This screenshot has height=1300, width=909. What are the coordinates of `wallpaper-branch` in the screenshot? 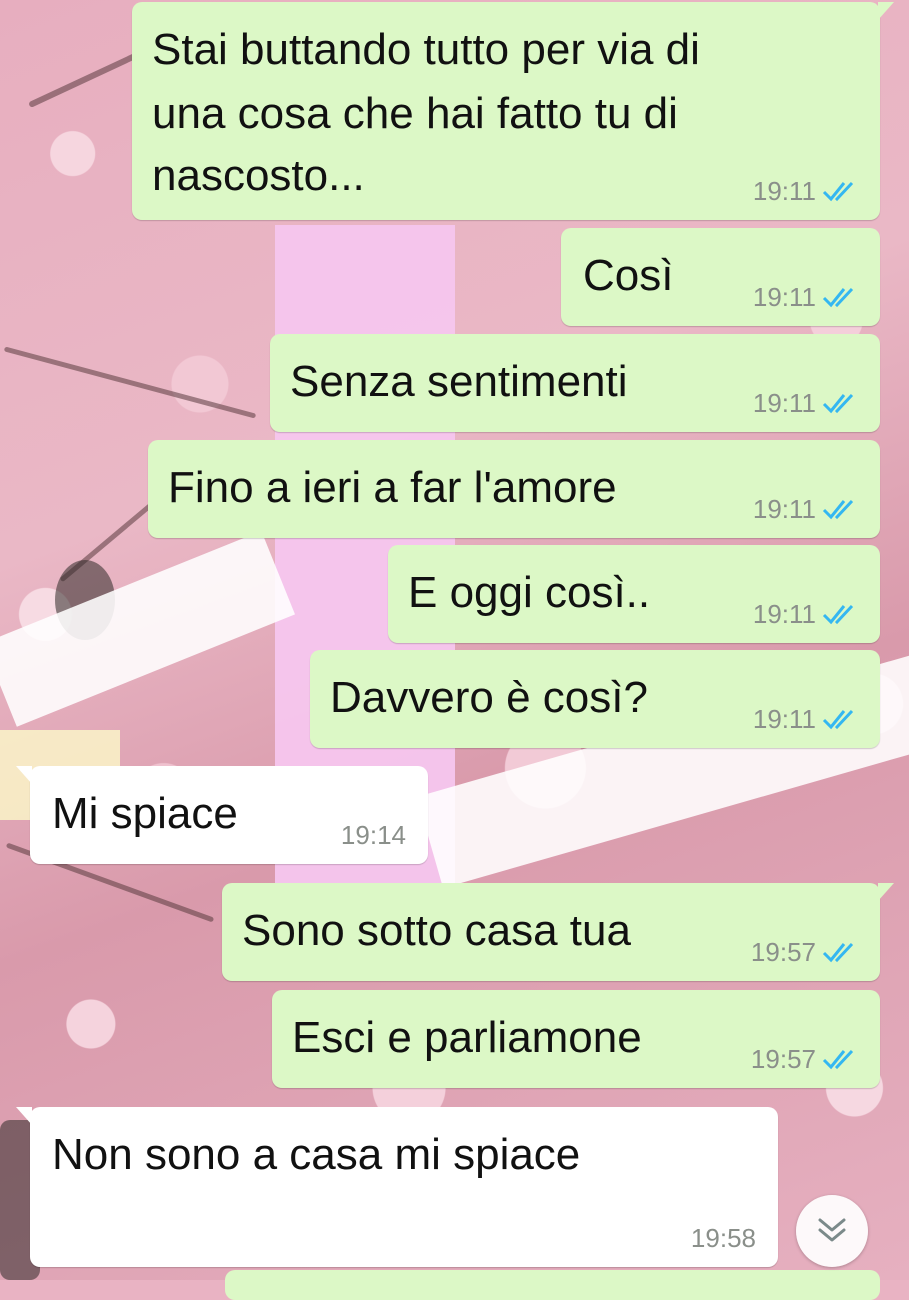 It's located at (130, 382).